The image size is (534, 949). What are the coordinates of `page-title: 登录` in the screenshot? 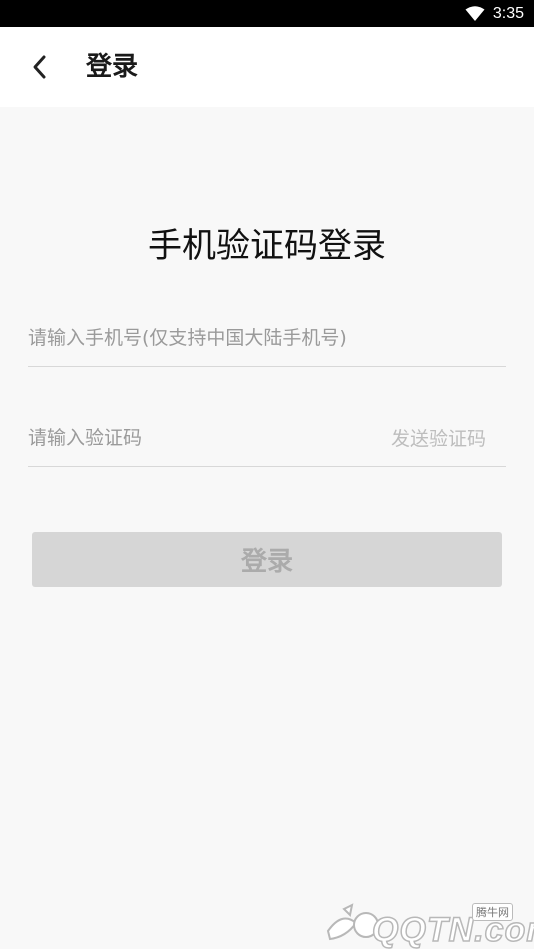 It's located at (112, 67).